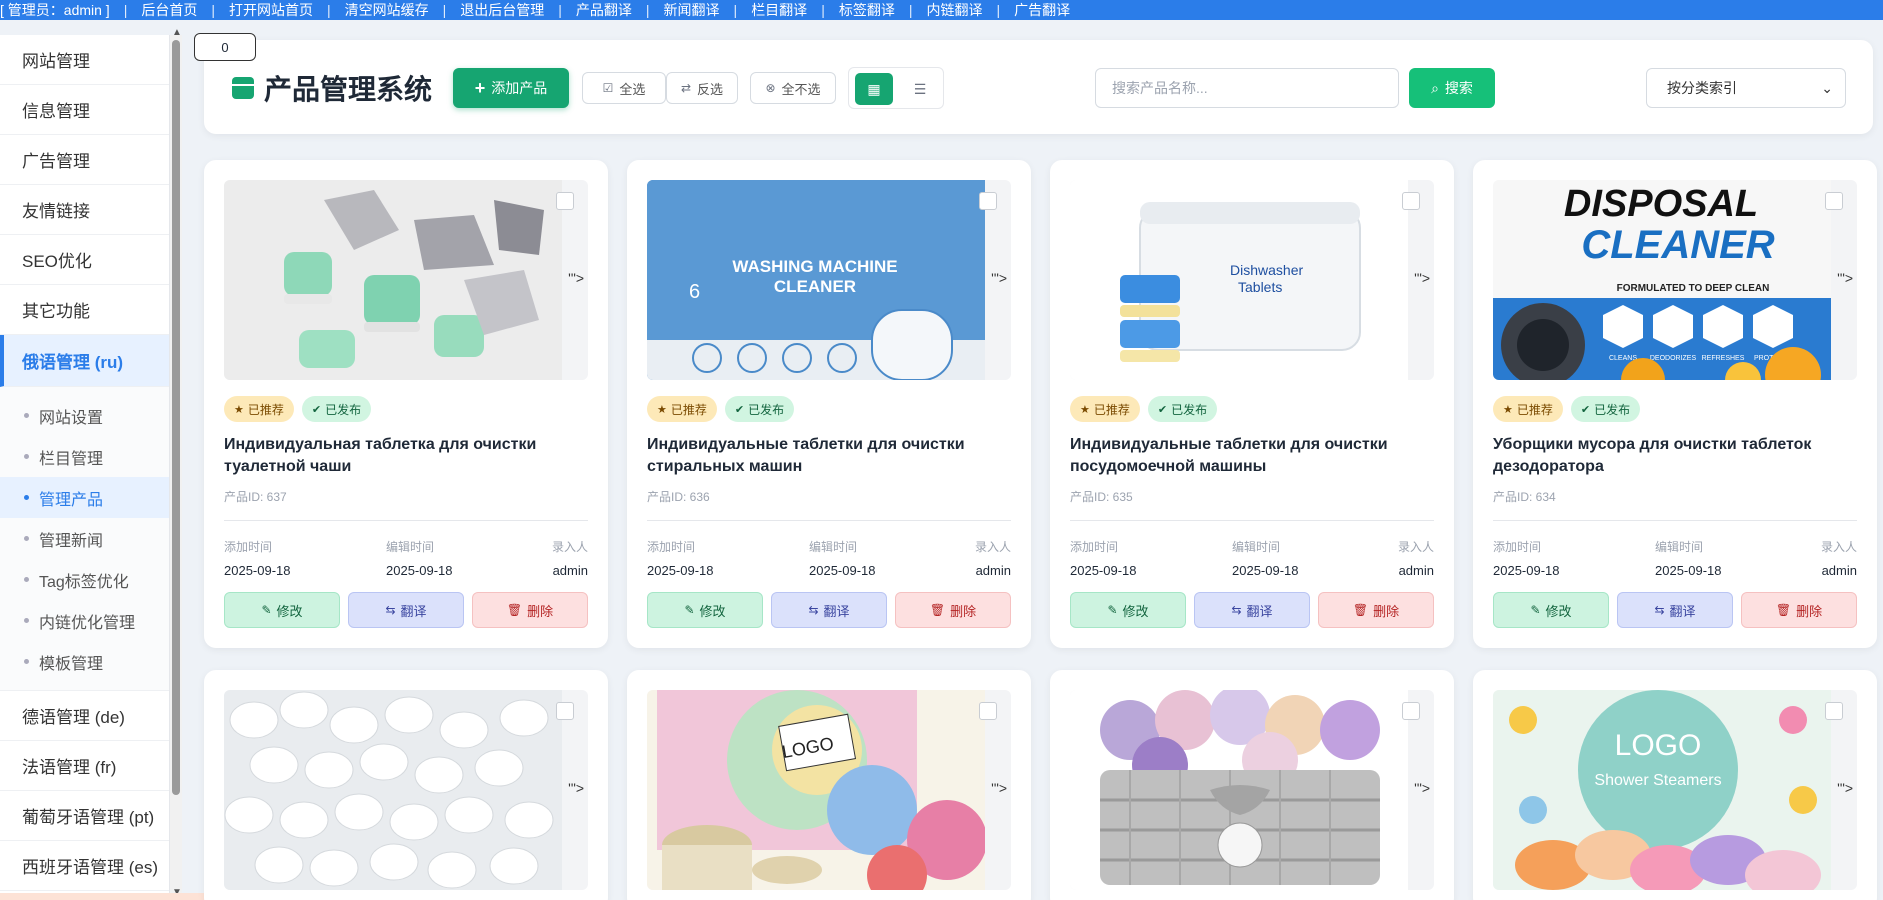  Describe the element at coordinates (84, 816) in the screenshot. I see `sidebar-item-portuguese: 葡萄牙语管理 (pt)` at that location.